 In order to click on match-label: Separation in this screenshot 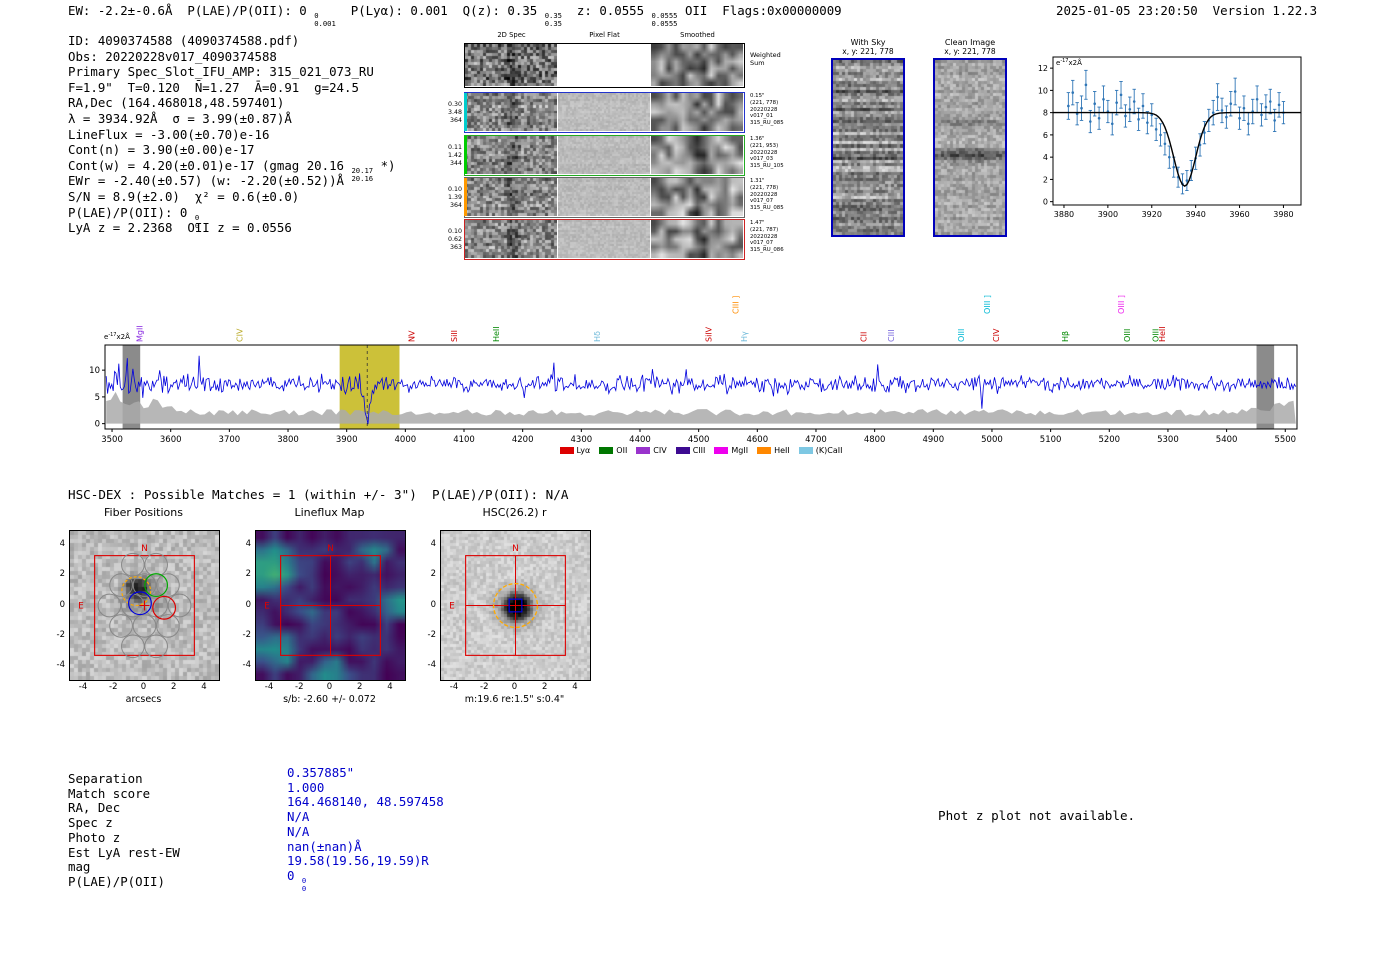, I will do `click(105, 778)`.